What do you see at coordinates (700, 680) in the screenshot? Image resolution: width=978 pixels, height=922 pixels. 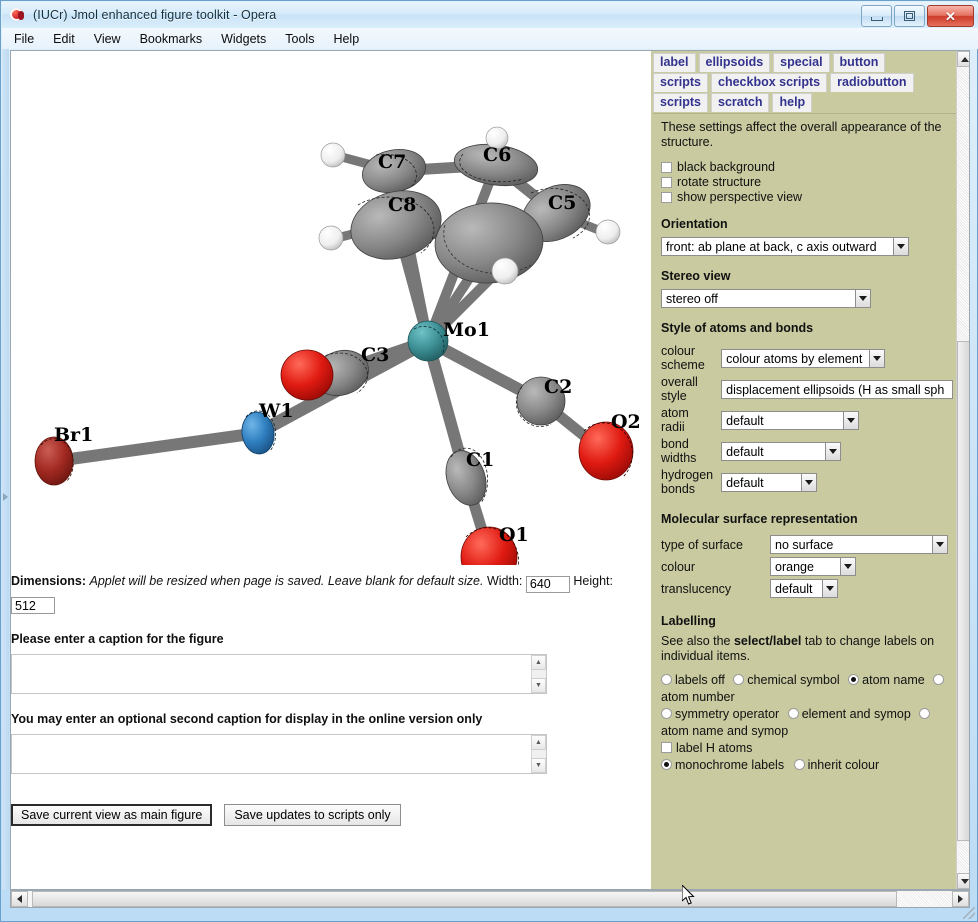 I see `radio-label: labels off` at bounding box center [700, 680].